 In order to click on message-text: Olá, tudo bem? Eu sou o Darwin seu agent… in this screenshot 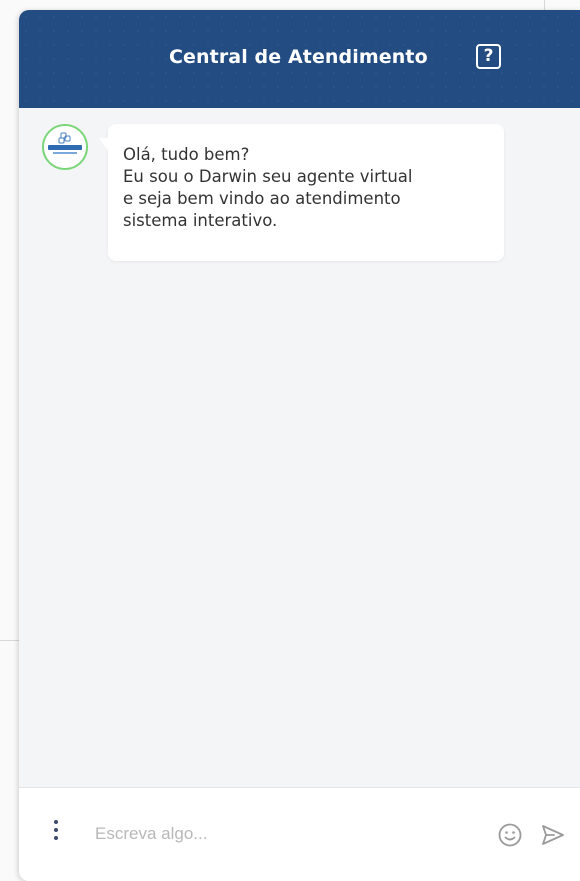, I will do `click(309, 188)`.